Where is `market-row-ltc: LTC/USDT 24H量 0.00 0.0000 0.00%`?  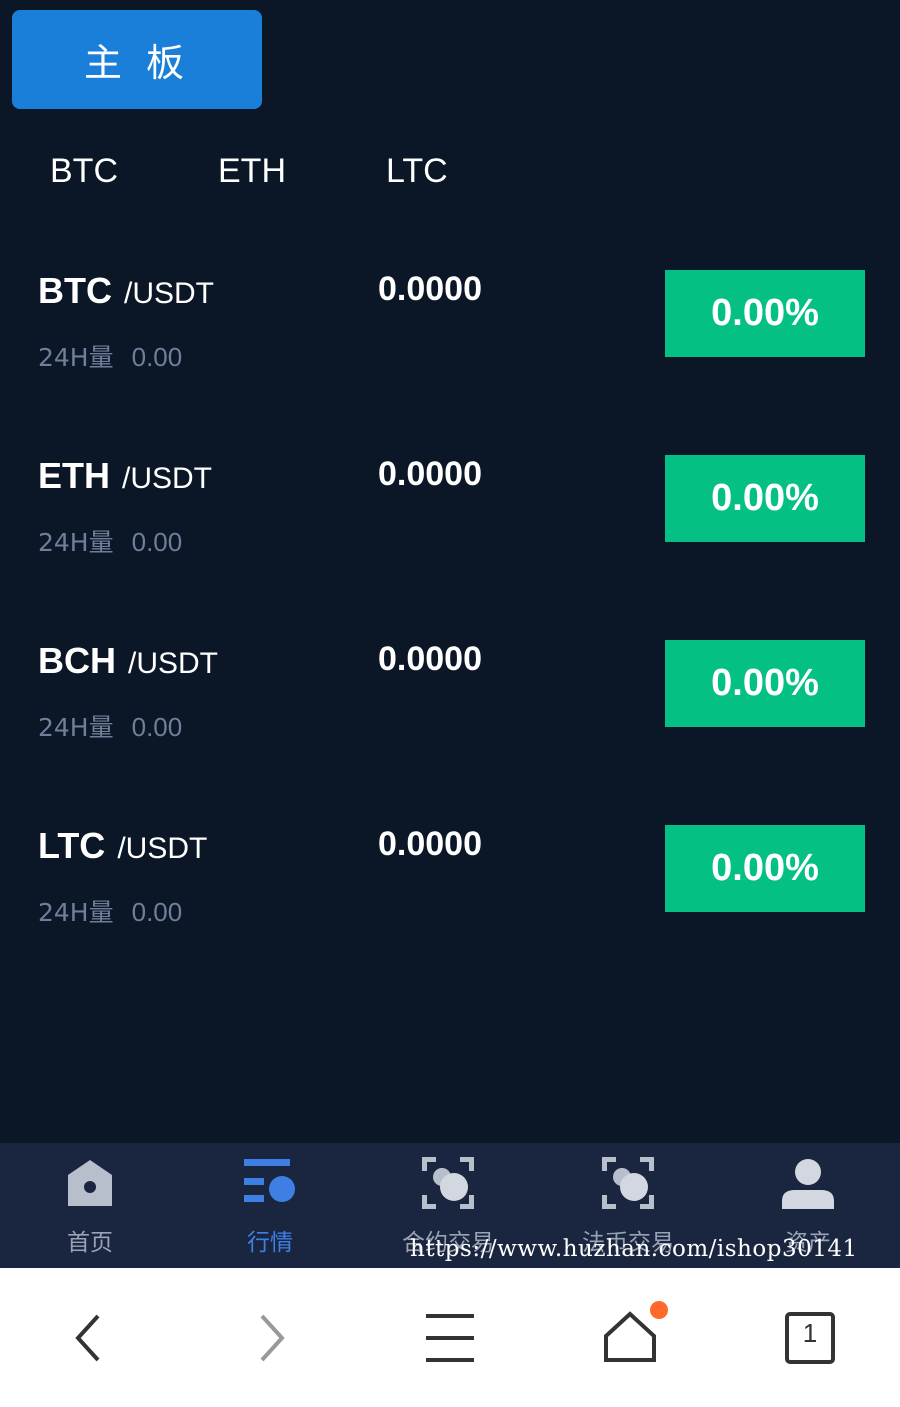 market-row-ltc: LTC/USDT 24H量 0.00 0.0000 0.00% is located at coordinates (450, 917).